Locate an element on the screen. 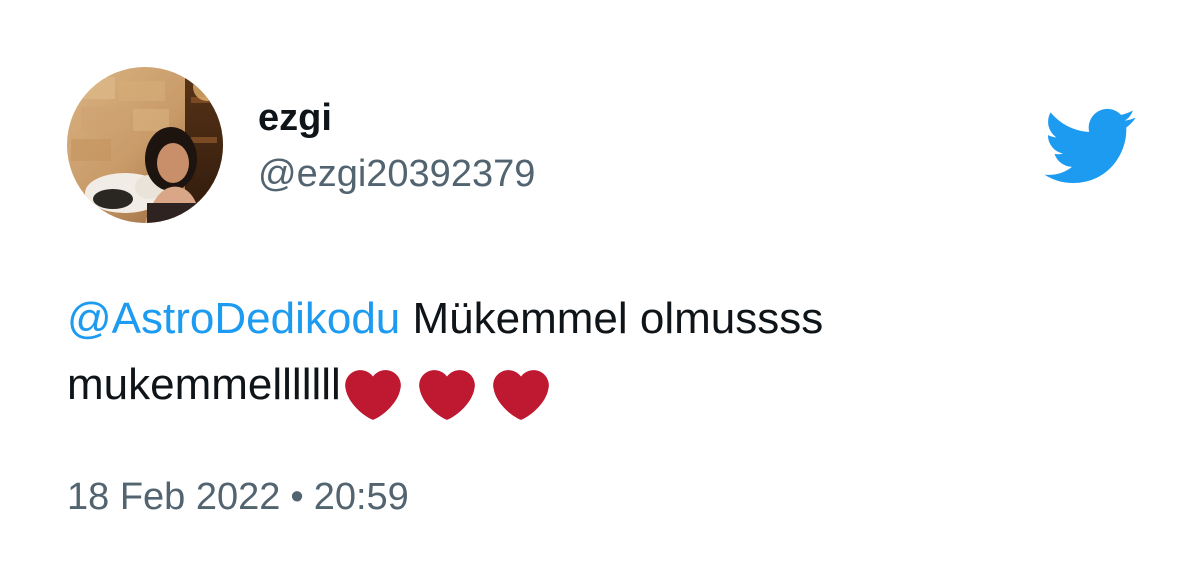  twitter-bird-icon is located at coordinates (1090, 146).